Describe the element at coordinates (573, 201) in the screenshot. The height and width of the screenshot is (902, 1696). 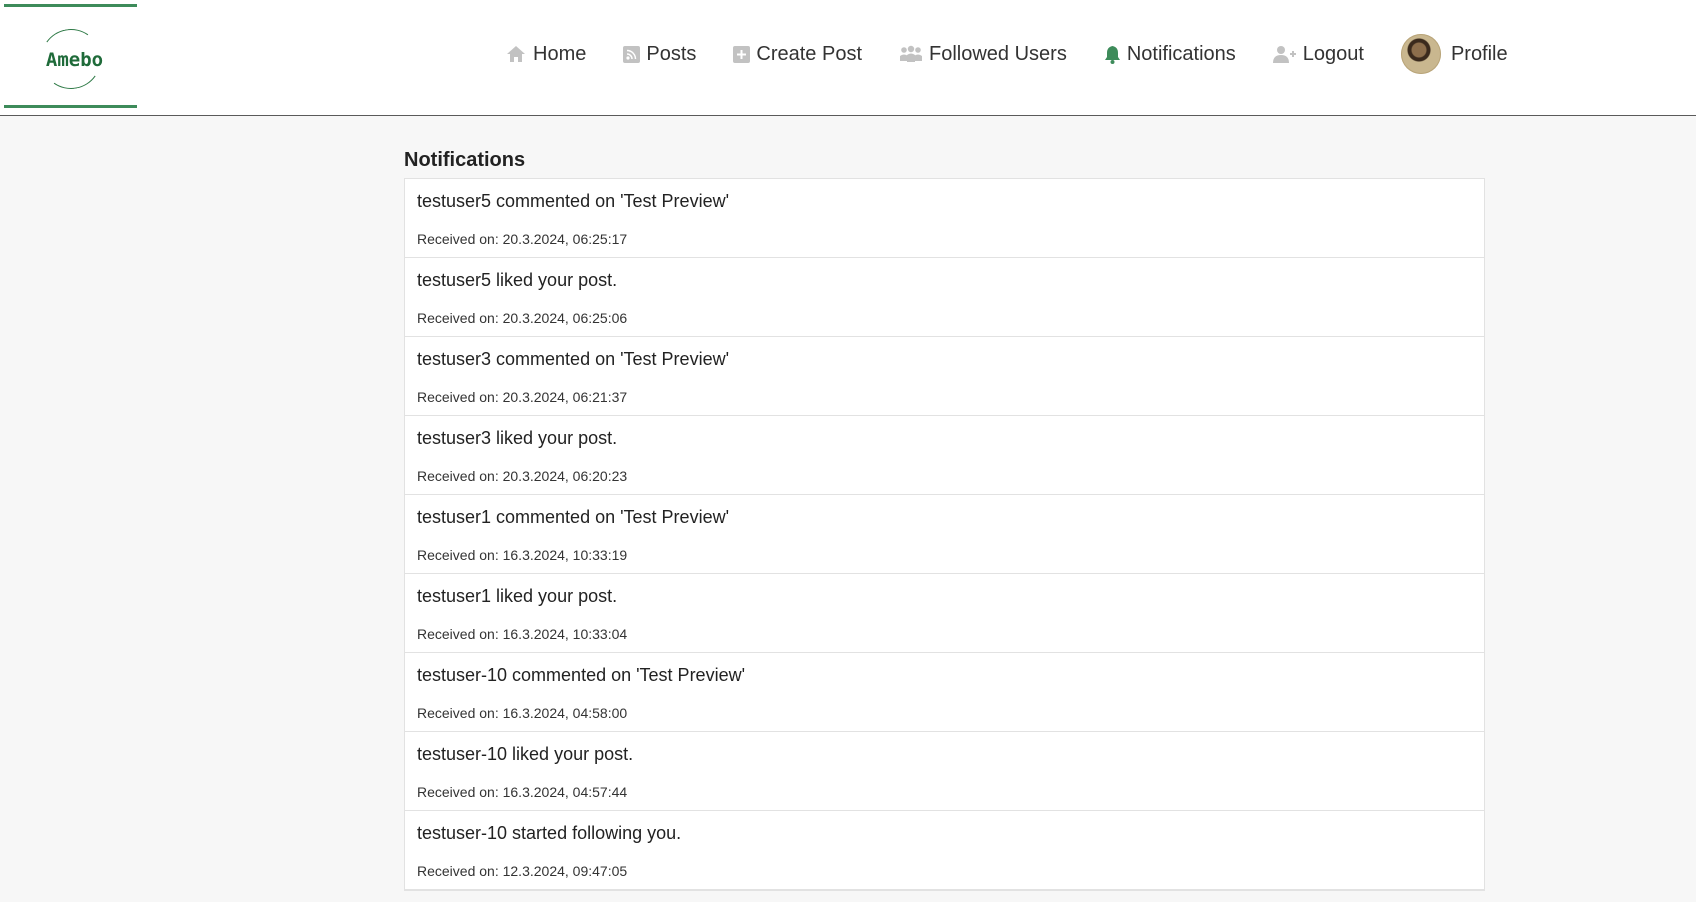
I see `notification-message: testuser5 commented on 'Test Preview'` at that location.